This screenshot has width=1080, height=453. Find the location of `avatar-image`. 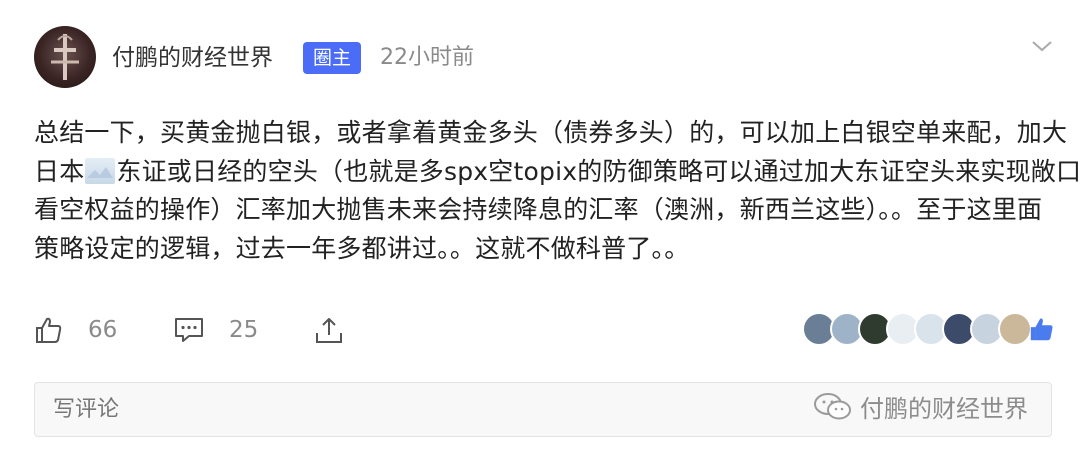

avatar-image is located at coordinates (65, 57).